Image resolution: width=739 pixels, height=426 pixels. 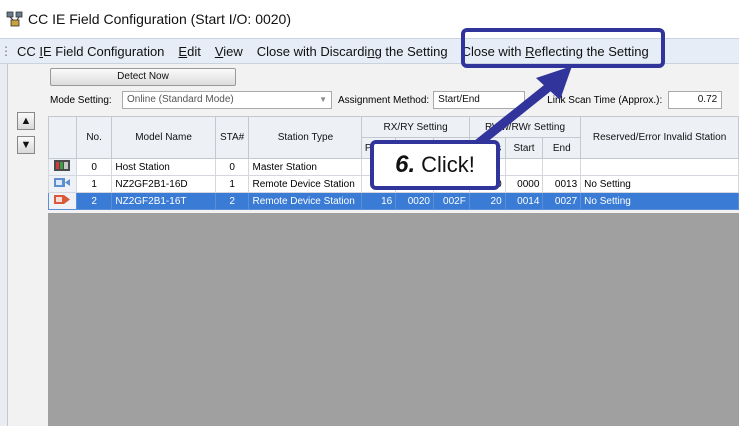 What do you see at coordinates (379, 201) in the screenshot?
I see `row-rx-points: 16` at bounding box center [379, 201].